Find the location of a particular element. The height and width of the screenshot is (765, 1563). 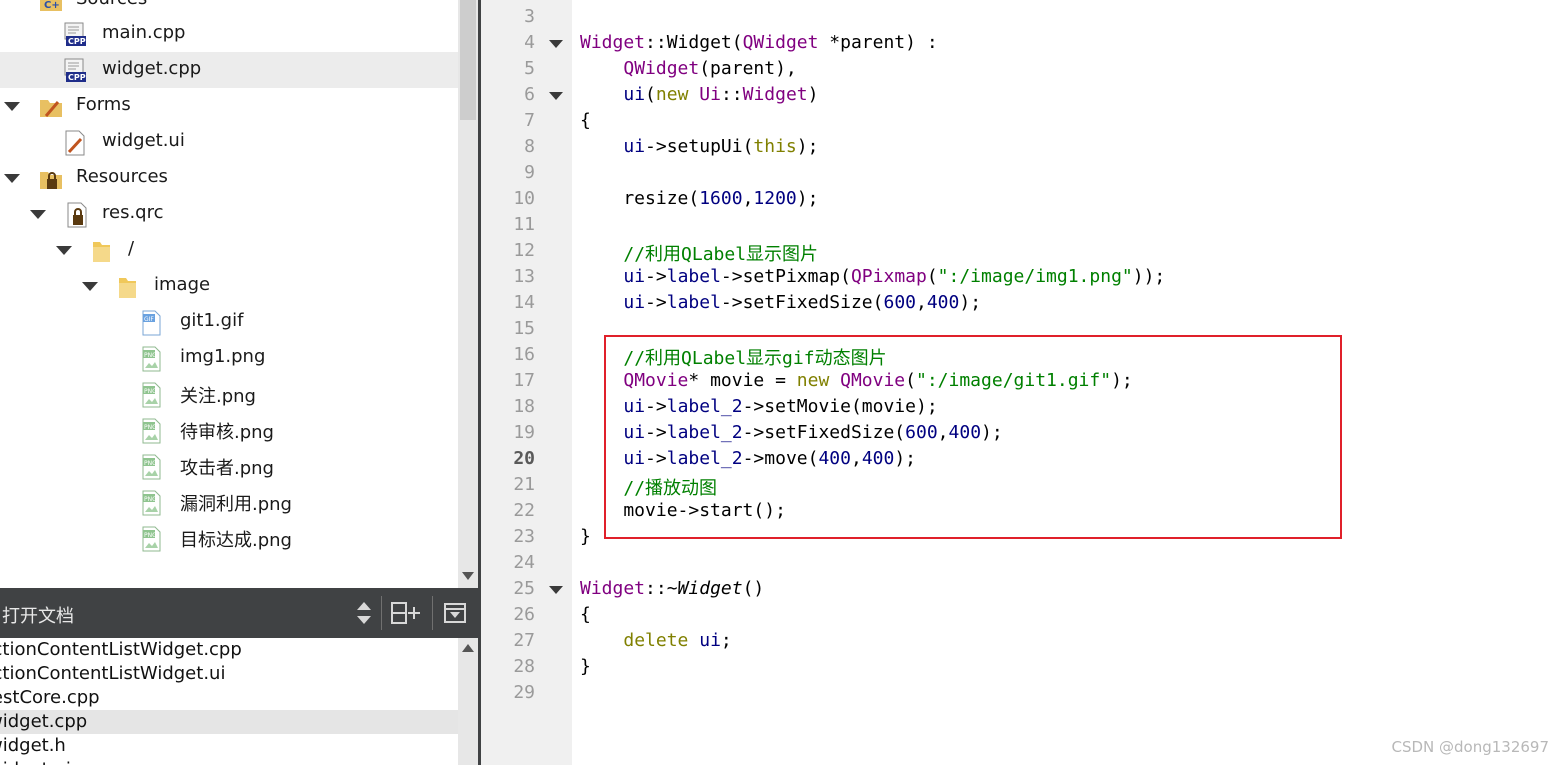

line-number: 28 is located at coordinates (524, 666).